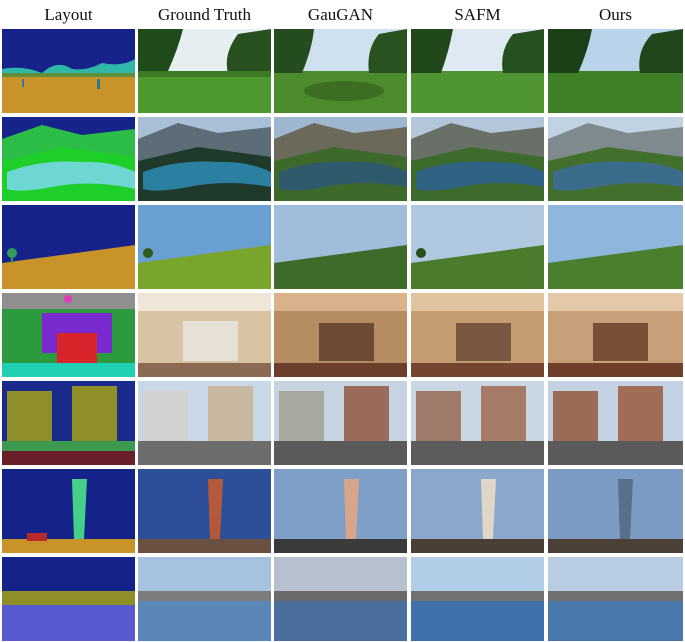 The height and width of the screenshot is (642, 685). I want to click on photo-gaugan-mountain-lake, so click(340, 159).